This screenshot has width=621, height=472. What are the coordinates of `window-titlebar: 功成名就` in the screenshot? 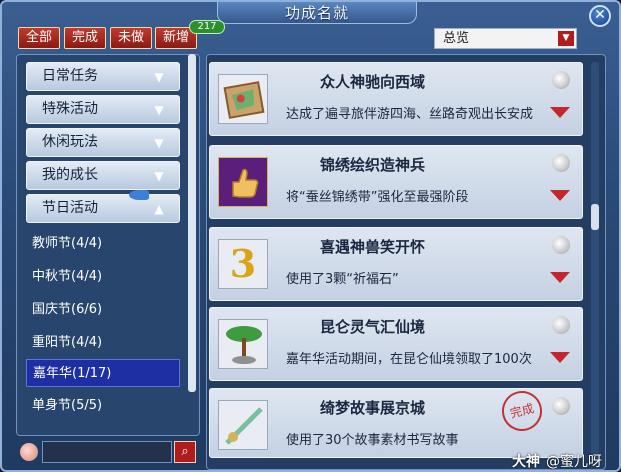 It's located at (317, 13).